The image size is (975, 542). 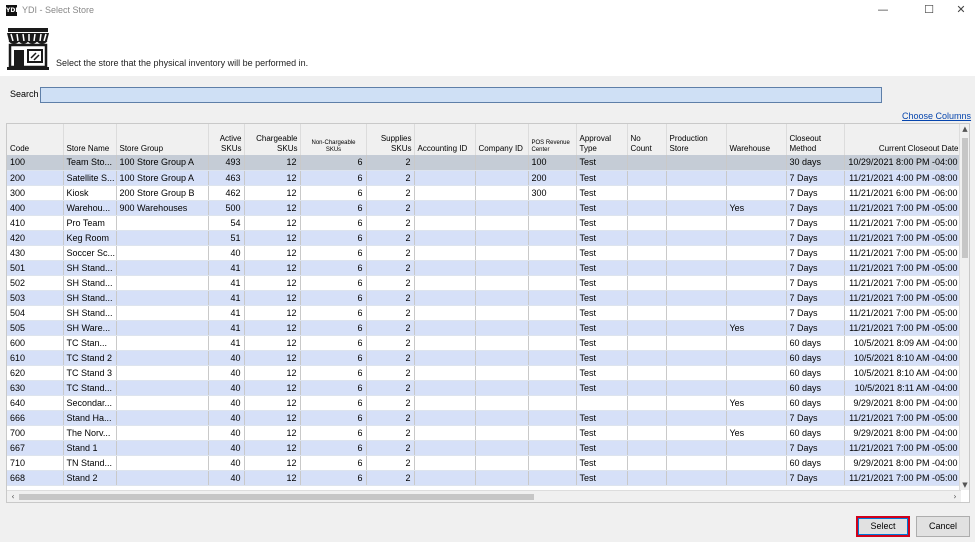 What do you see at coordinates (602, 139) in the screenshot?
I see `column-header-approval-type: Approval Type` at bounding box center [602, 139].